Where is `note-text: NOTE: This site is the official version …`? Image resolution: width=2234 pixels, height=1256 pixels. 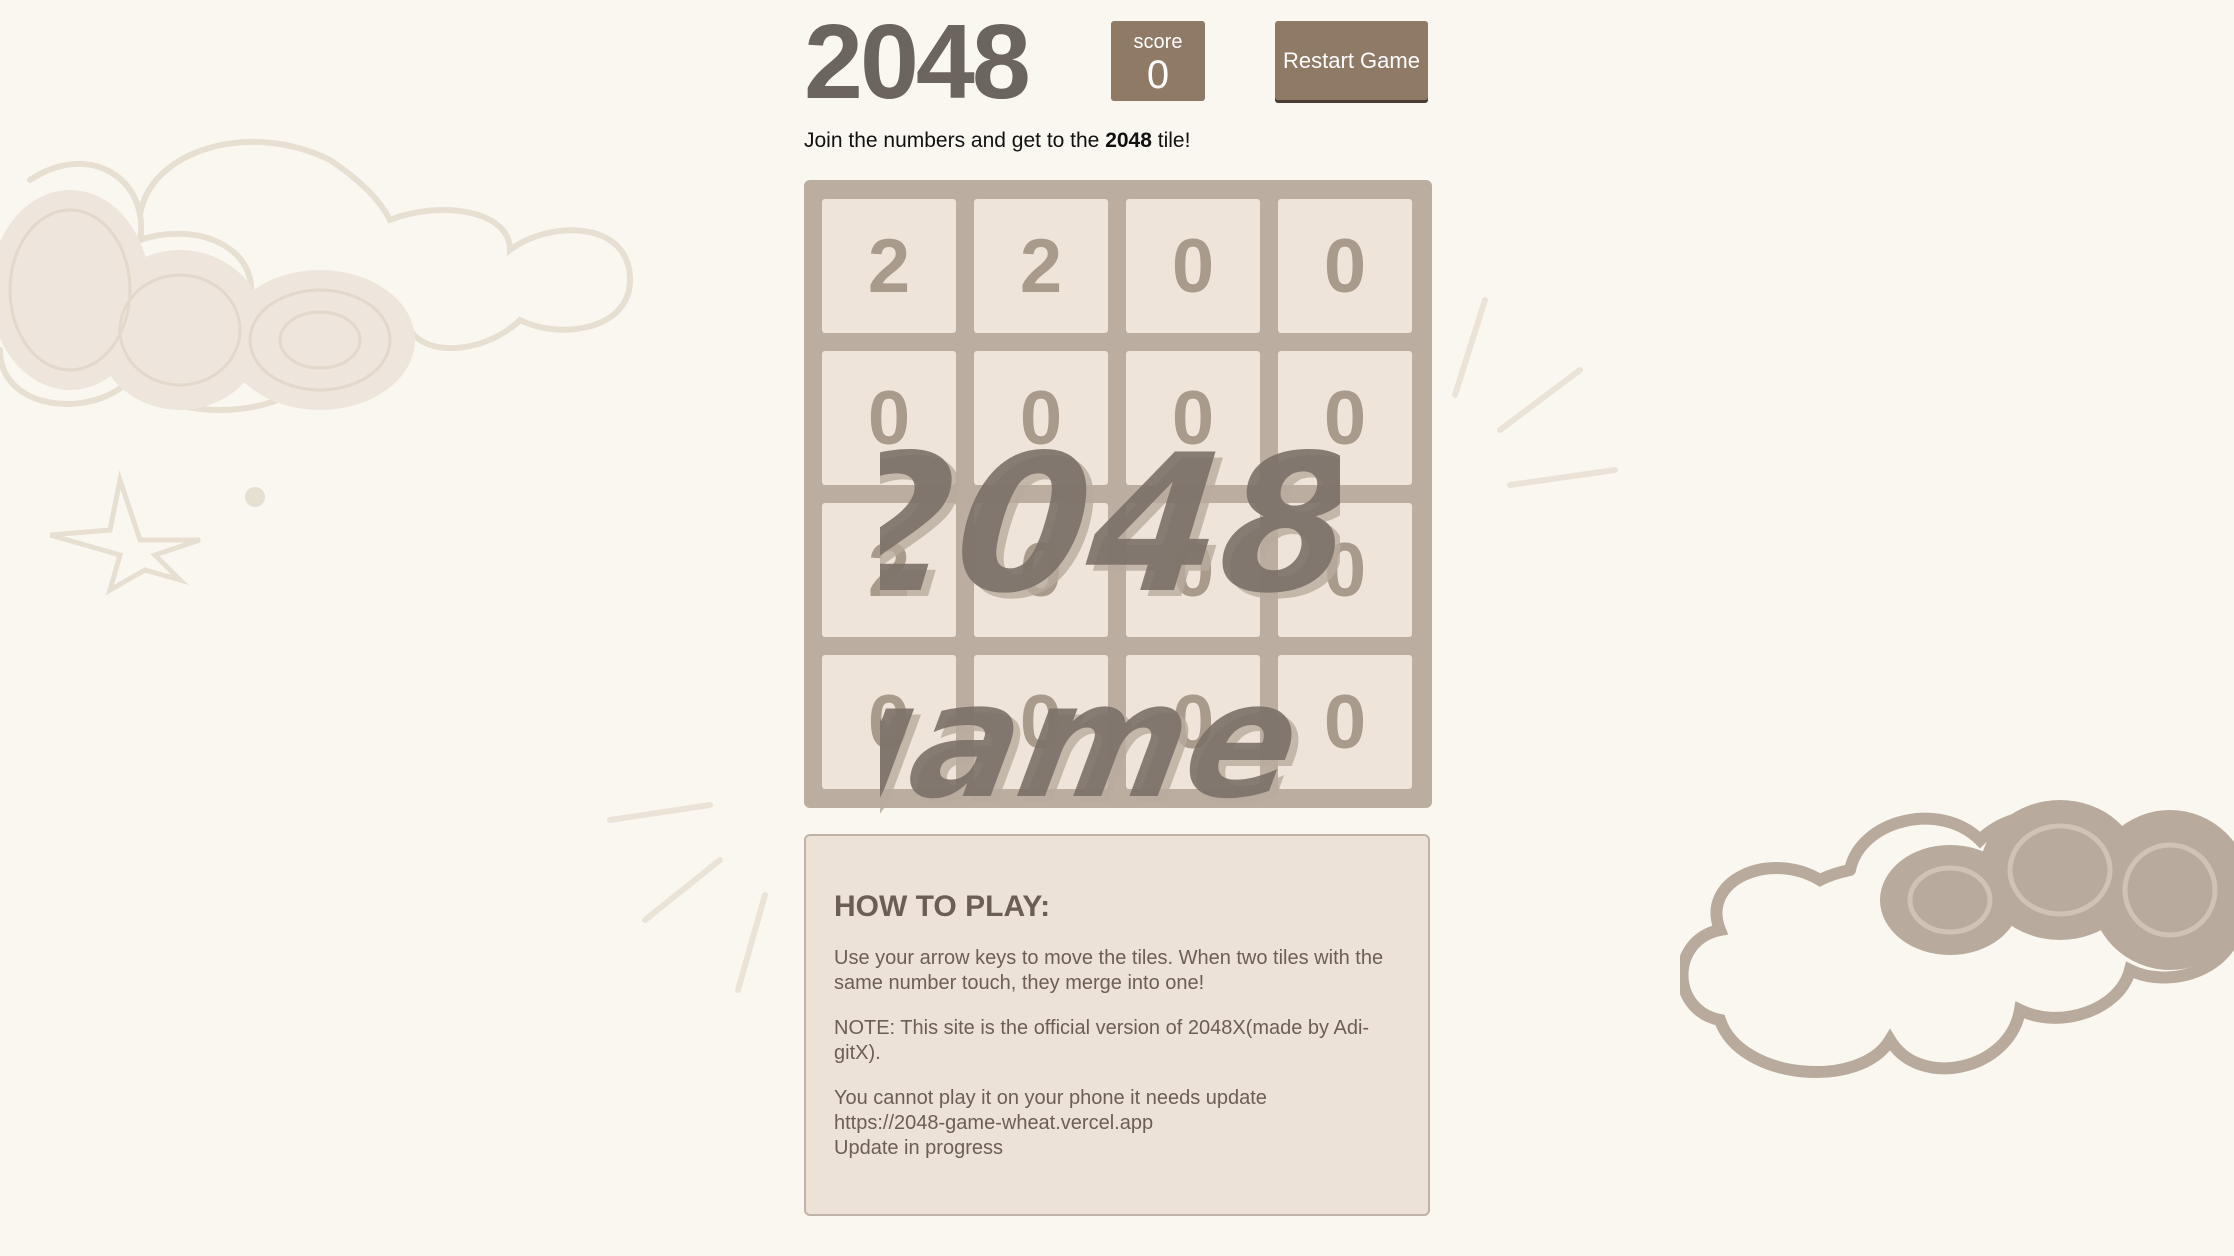
note-text: NOTE: This site is the official version … is located at coordinates (1102, 1040).